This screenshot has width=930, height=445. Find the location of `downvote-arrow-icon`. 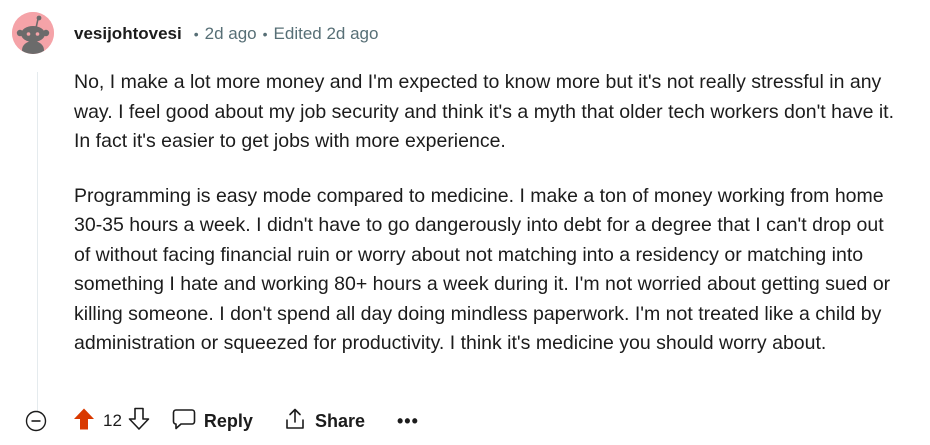

downvote-arrow-icon is located at coordinates (139, 421).